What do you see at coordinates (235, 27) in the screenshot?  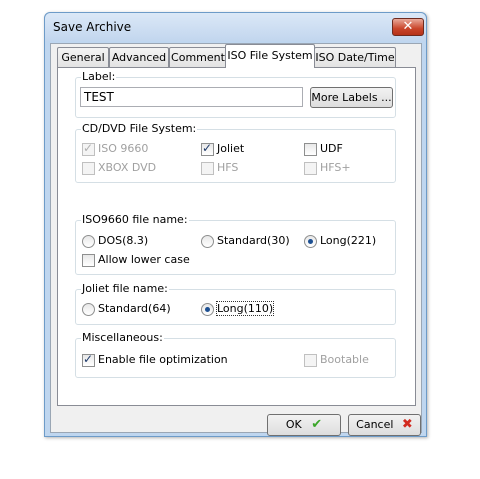 I see `title-bar: Save Archive ✕` at bounding box center [235, 27].